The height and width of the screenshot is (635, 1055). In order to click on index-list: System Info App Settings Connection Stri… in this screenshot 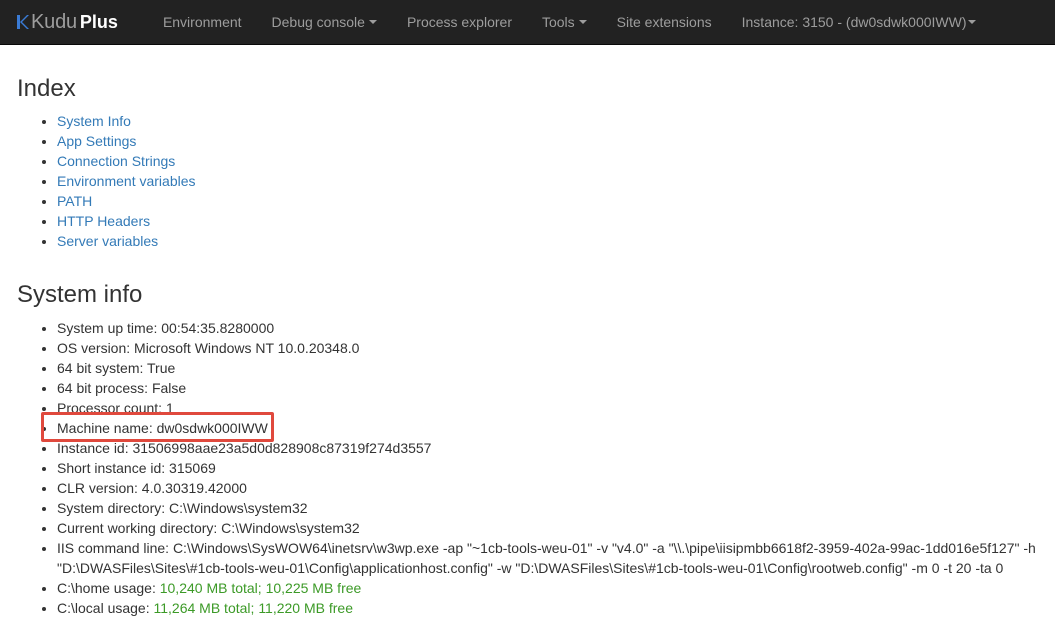, I will do `click(106, 181)`.